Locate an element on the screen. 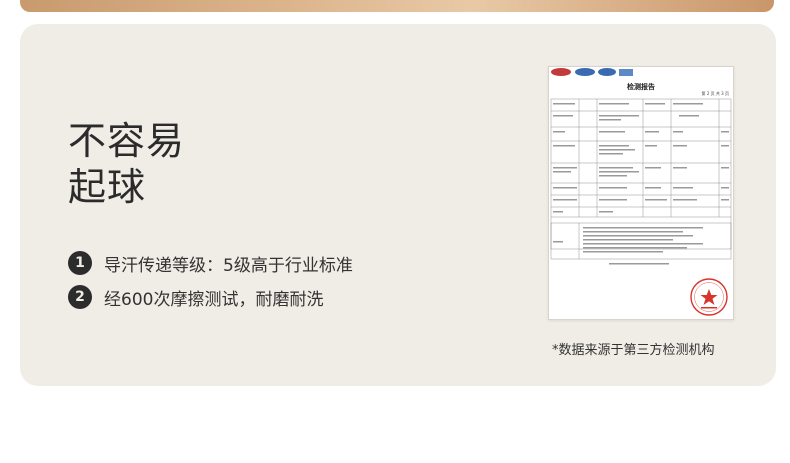  certification-logos is located at coordinates (592, 72).